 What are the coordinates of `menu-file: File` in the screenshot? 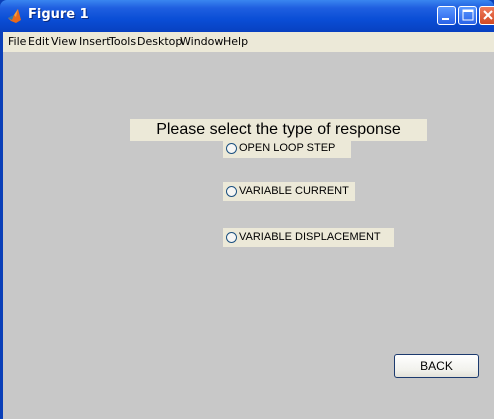 It's located at (17, 42).